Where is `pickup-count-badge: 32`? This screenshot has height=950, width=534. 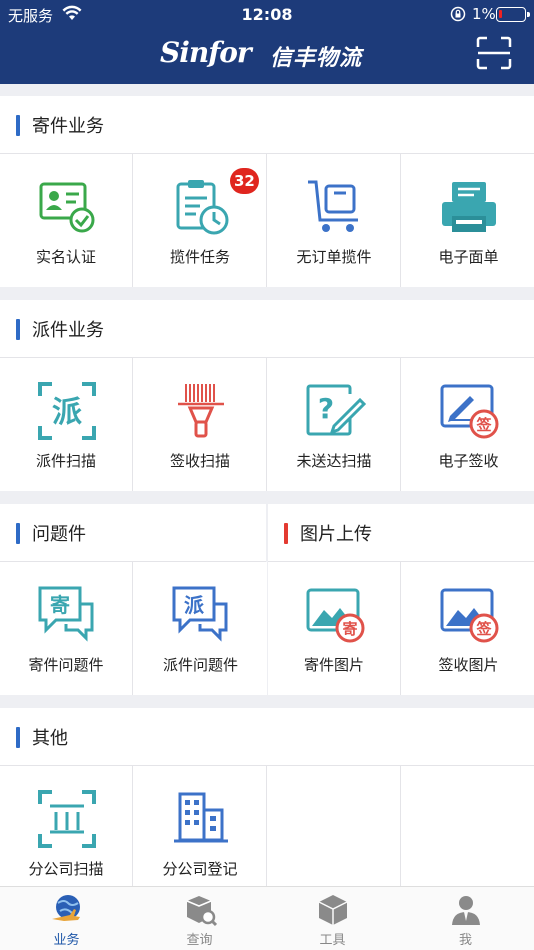 pickup-count-badge: 32 is located at coordinates (244, 181).